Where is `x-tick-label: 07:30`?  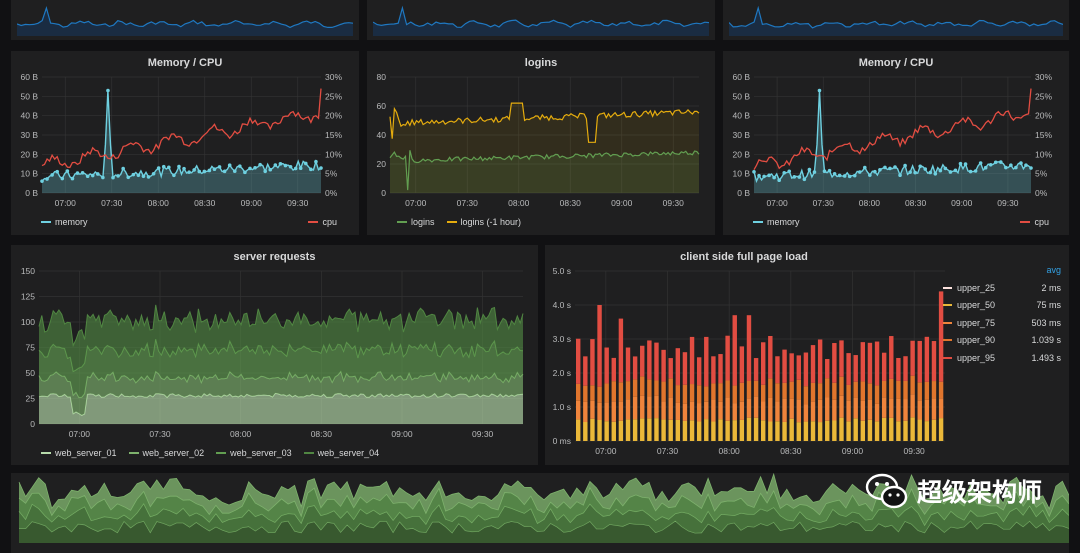 x-tick-label: 07:30 is located at coordinates (468, 203).